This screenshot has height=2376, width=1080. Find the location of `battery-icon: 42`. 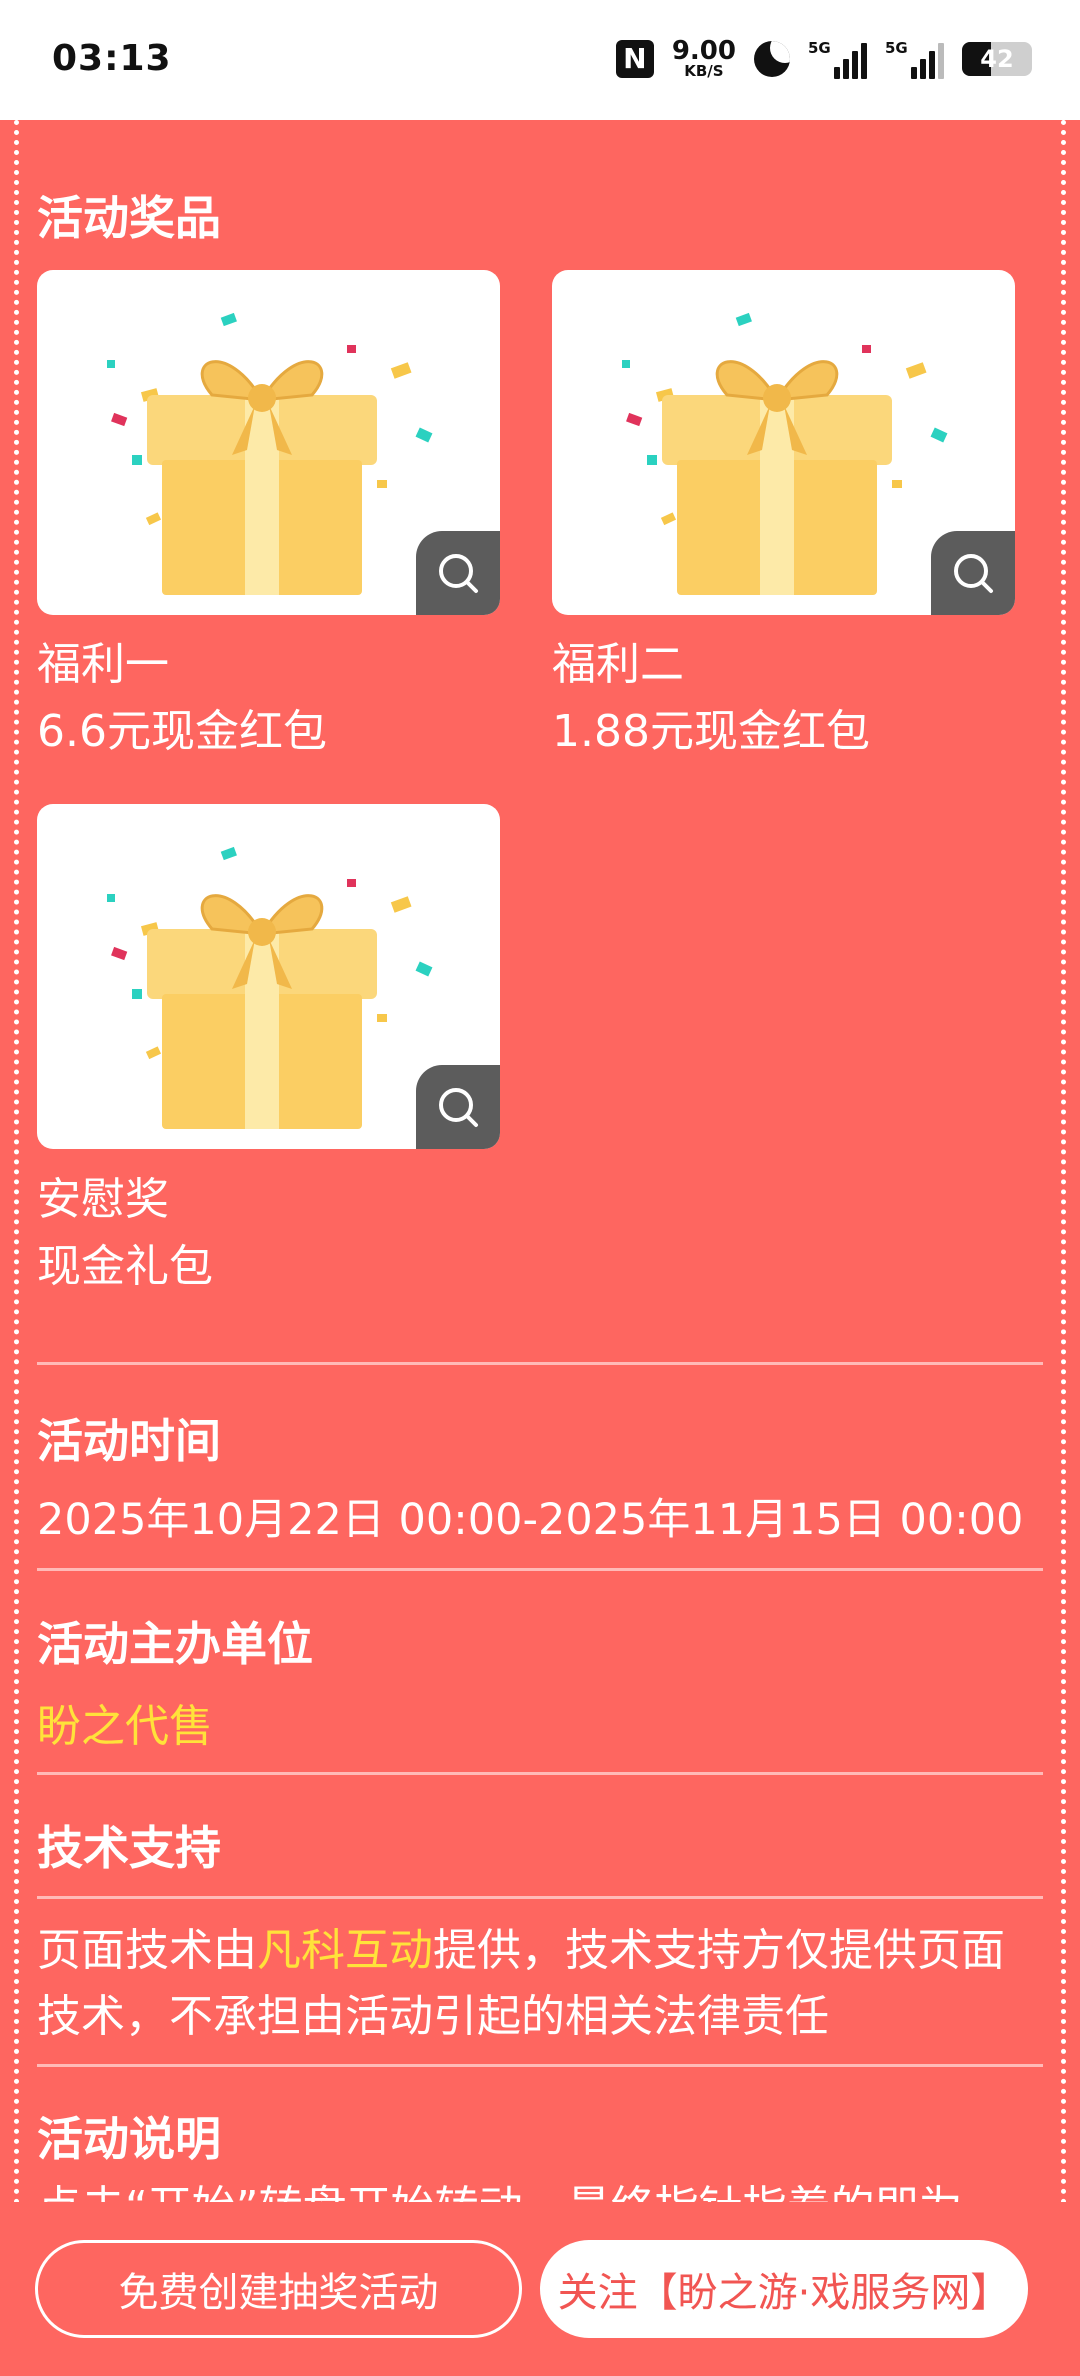

battery-icon: 42 is located at coordinates (997, 58).